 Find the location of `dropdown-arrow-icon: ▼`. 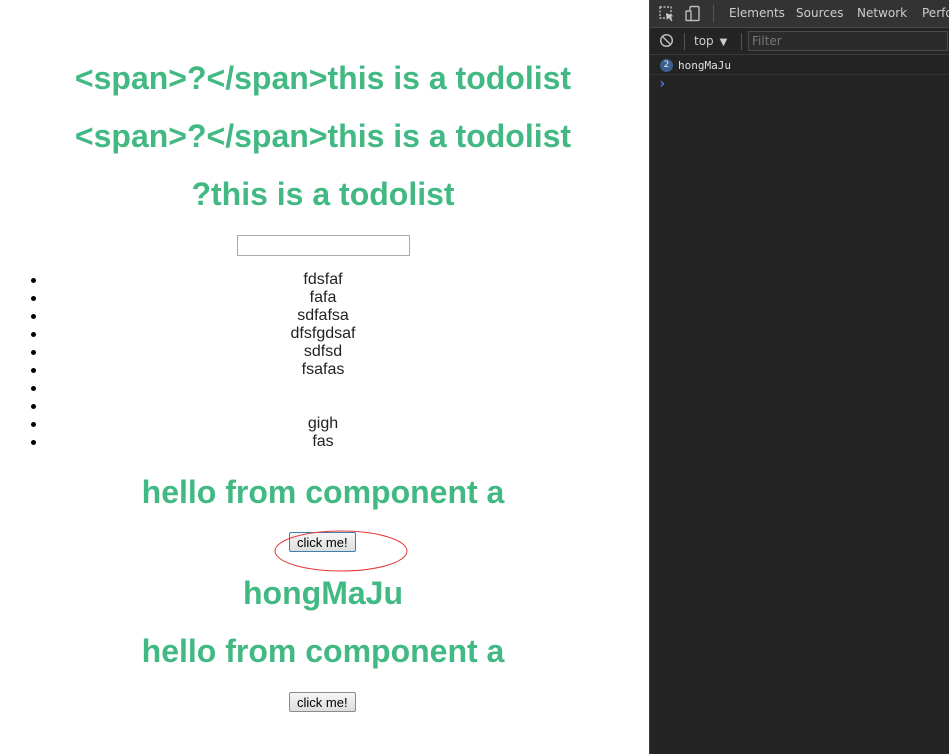

dropdown-arrow-icon: ▼ is located at coordinates (723, 42).